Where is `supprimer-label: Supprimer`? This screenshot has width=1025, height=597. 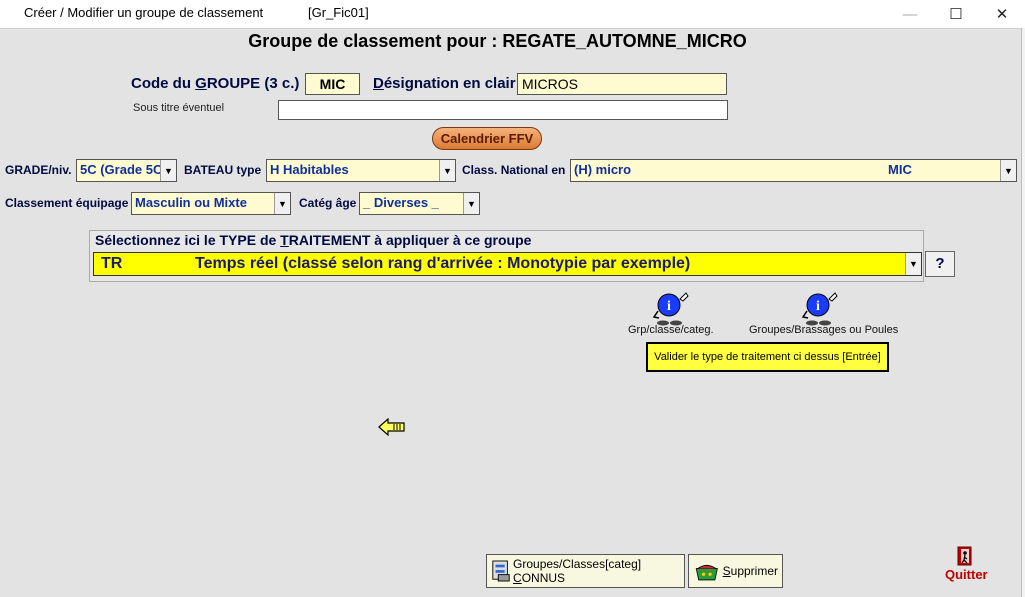 supprimer-label: Supprimer is located at coordinates (750, 571).